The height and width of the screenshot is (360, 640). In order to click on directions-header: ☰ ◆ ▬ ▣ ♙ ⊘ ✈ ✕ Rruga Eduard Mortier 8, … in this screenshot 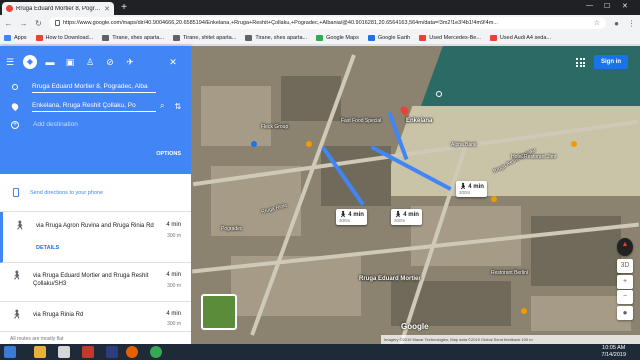, I will do `click(95, 110)`.